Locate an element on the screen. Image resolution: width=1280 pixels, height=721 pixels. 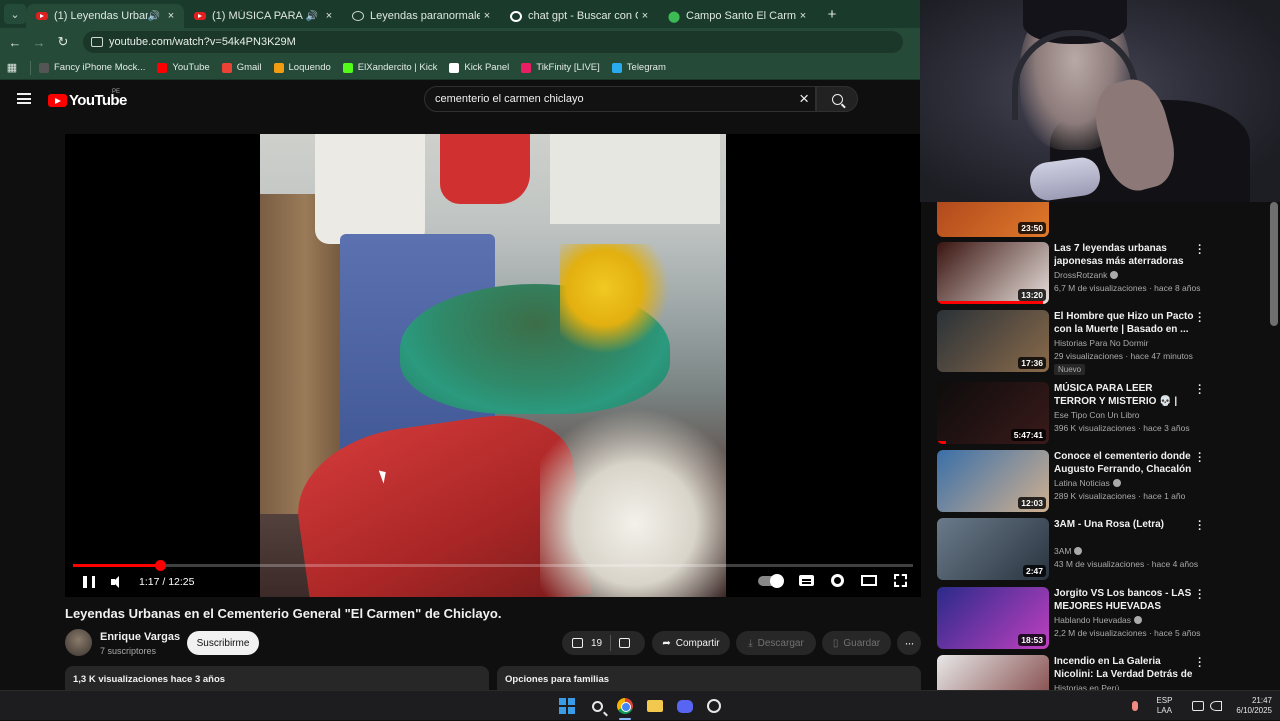
progress-bar is located at coordinates (493, 565).